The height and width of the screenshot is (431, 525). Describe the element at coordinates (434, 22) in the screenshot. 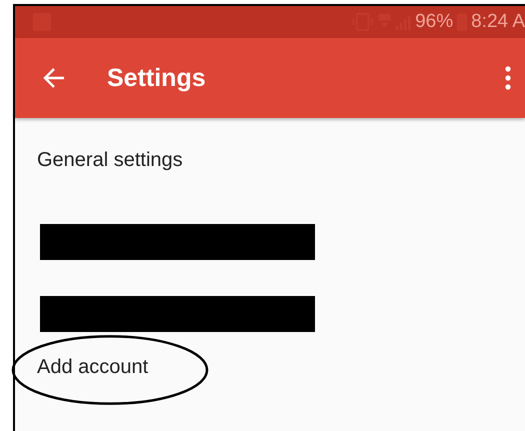

I see `battery-percent: 96%` at that location.